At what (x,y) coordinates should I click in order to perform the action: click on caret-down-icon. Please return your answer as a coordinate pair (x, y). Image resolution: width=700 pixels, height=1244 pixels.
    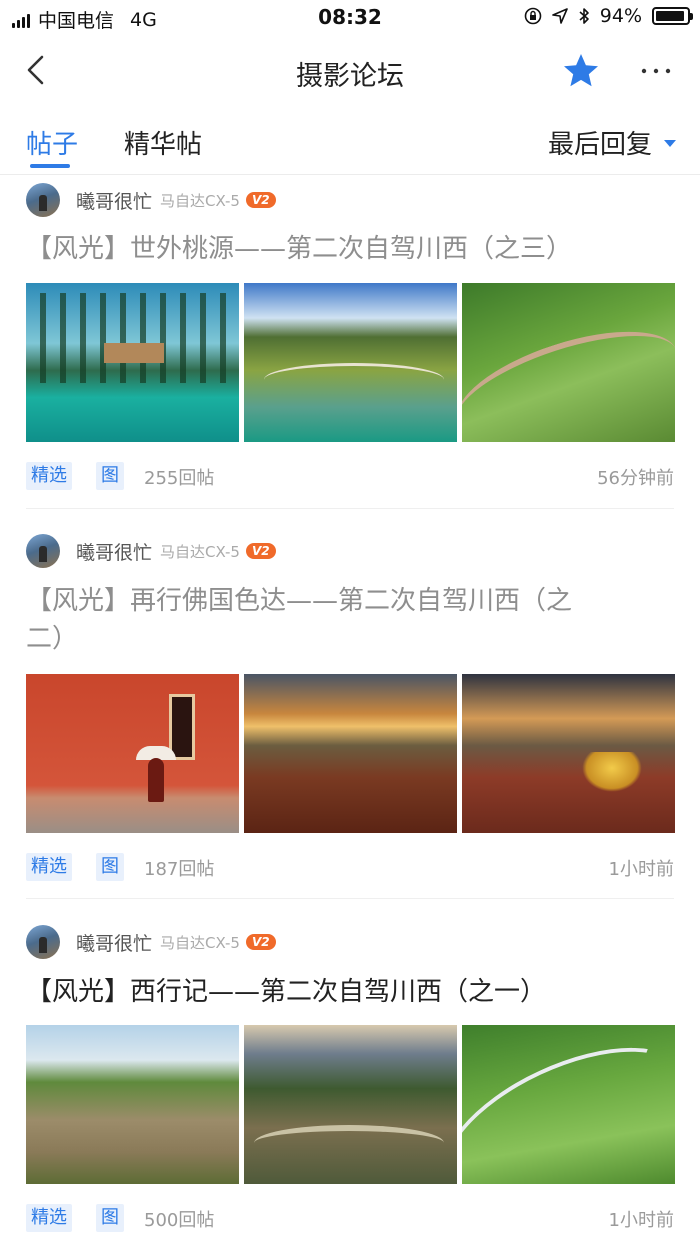
    Looking at the image, I should click on (670, 143).